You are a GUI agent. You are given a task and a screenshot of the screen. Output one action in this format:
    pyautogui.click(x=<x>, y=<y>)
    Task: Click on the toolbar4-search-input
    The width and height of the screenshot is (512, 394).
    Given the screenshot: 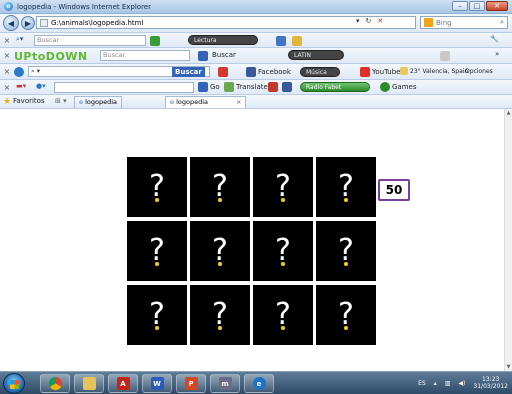 What is the action you would take?
    pyautogui.click(x=124, y=87)
    